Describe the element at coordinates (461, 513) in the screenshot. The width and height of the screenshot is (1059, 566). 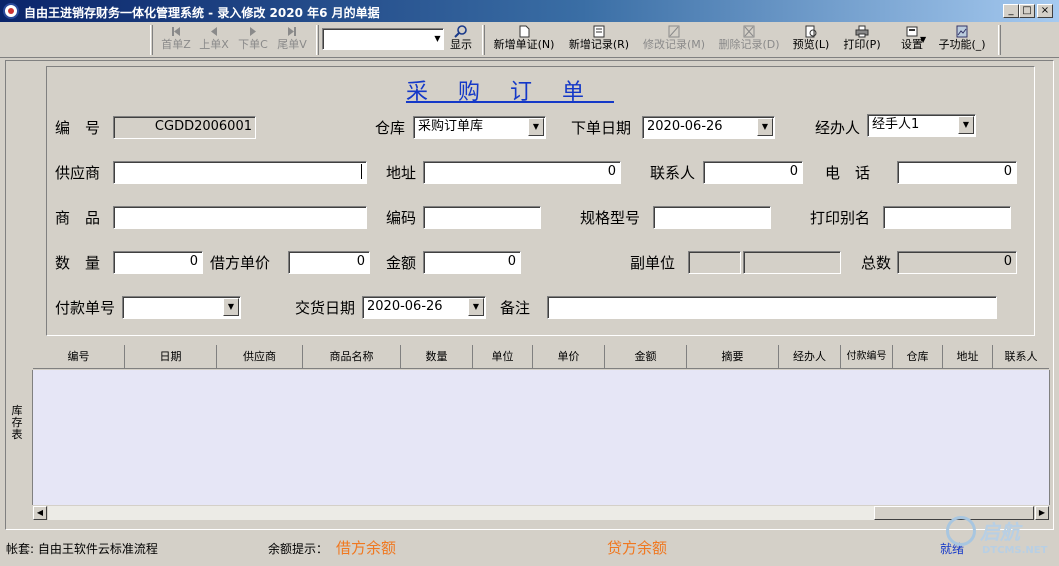
I see `scroll-track` at that location.